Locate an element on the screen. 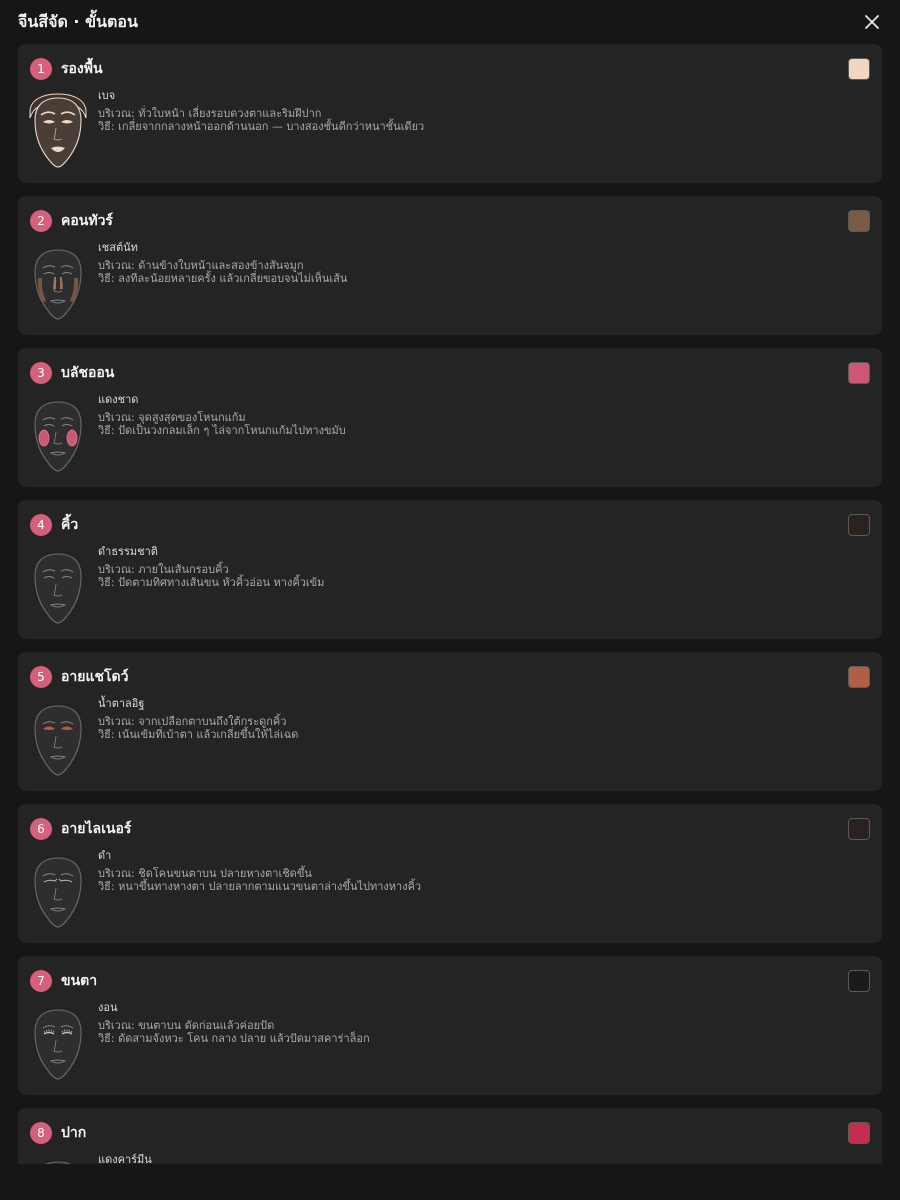 The image size is (900, 1200). area-text: บริเวณ: จากเปลือกตาบนถึงใต้กระดูกคิ้ว is located at coordinates (192, 721).